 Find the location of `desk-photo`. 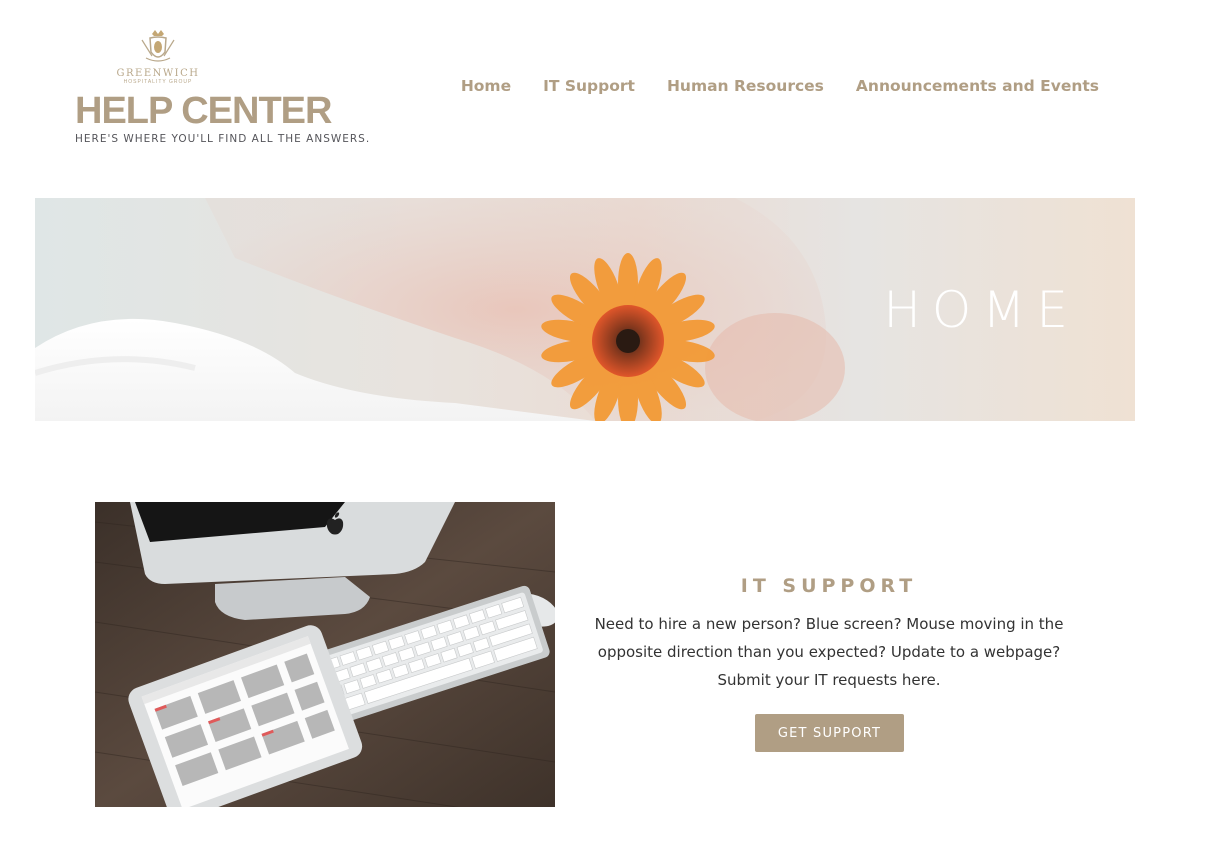

desk-photo is located at coordinates (325, 654).